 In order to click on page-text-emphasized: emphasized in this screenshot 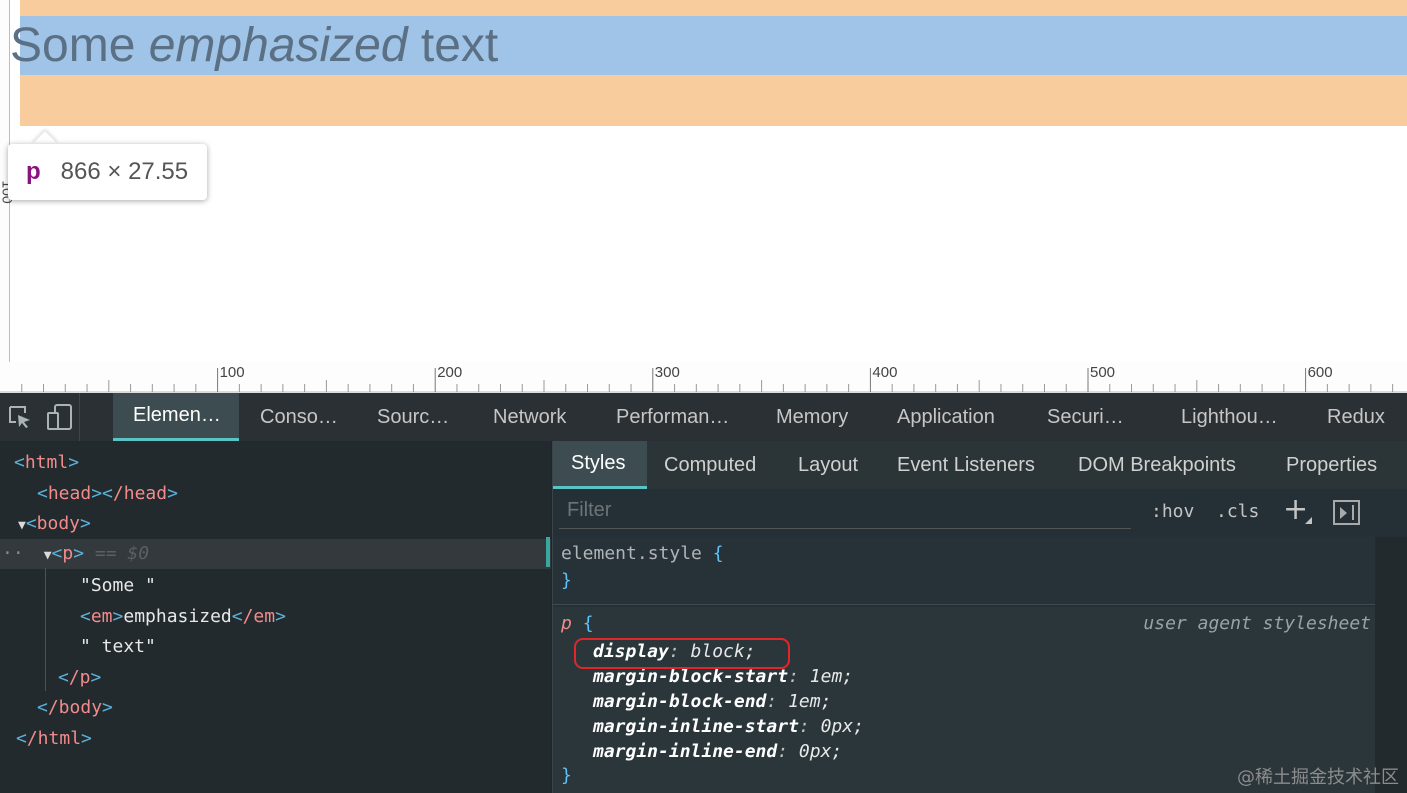, I will do `click(278, 45)`.